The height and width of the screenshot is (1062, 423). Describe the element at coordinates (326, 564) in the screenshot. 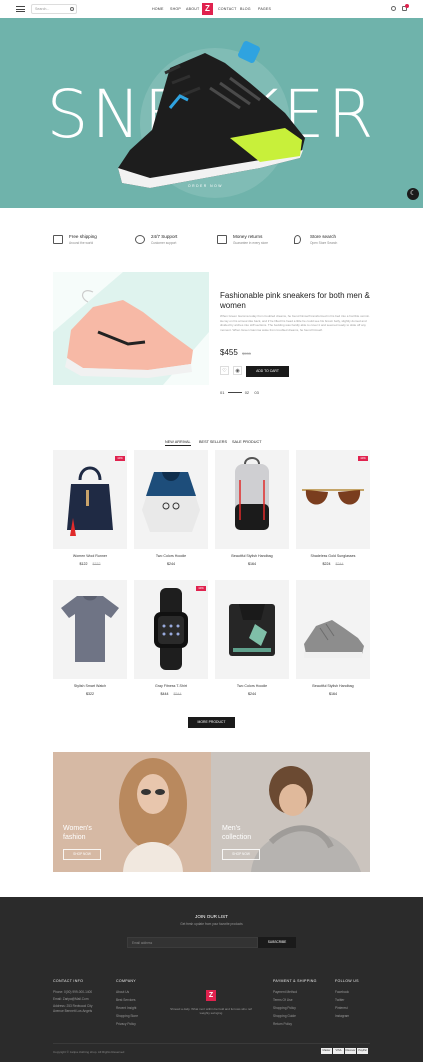

I see `price: $224` at that location.